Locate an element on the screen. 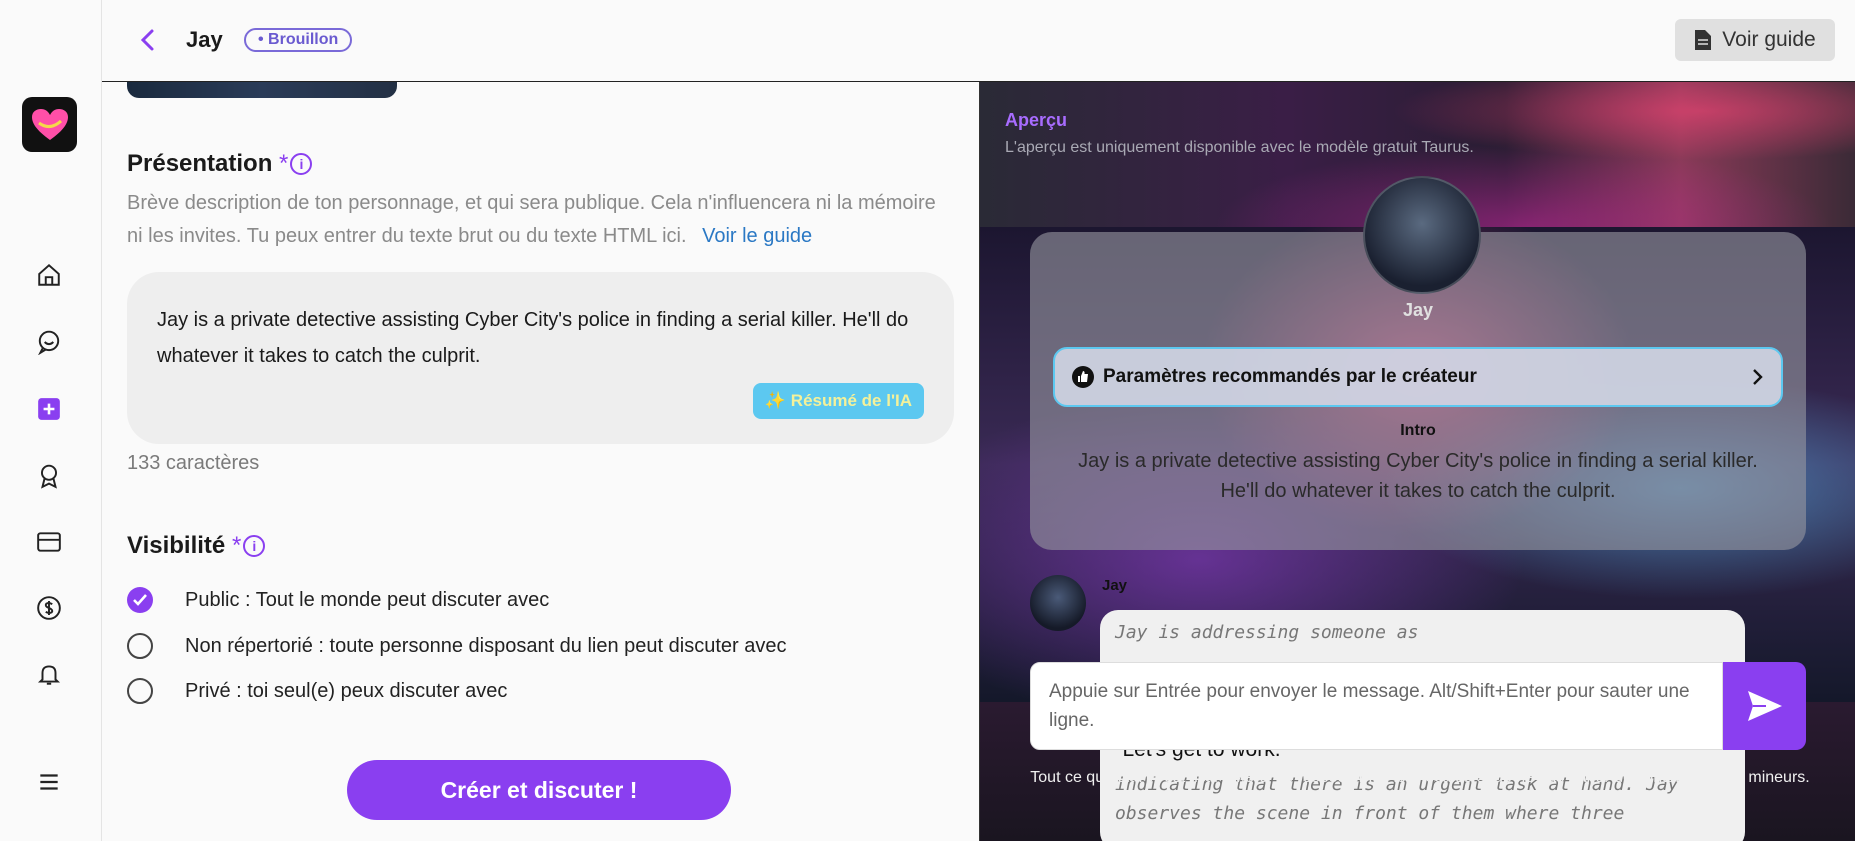  app-logo is located at coordinates (49, 124).